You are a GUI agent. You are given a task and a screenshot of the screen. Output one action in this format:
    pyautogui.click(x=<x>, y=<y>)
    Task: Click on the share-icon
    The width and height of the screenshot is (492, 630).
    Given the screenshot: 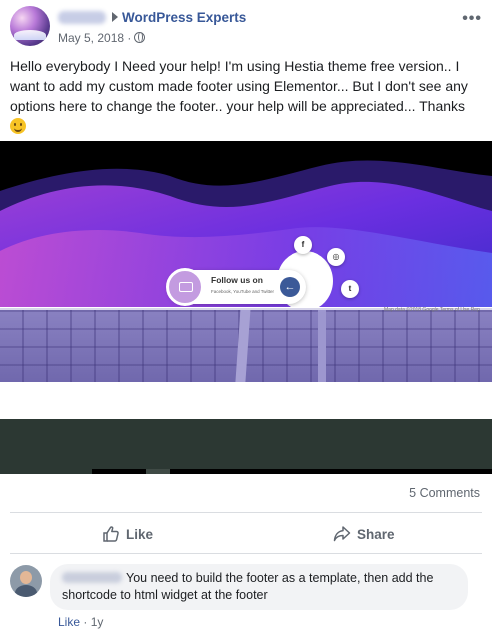 What is the action you would take?
    pyautogui.click(x=185, y=287)
    